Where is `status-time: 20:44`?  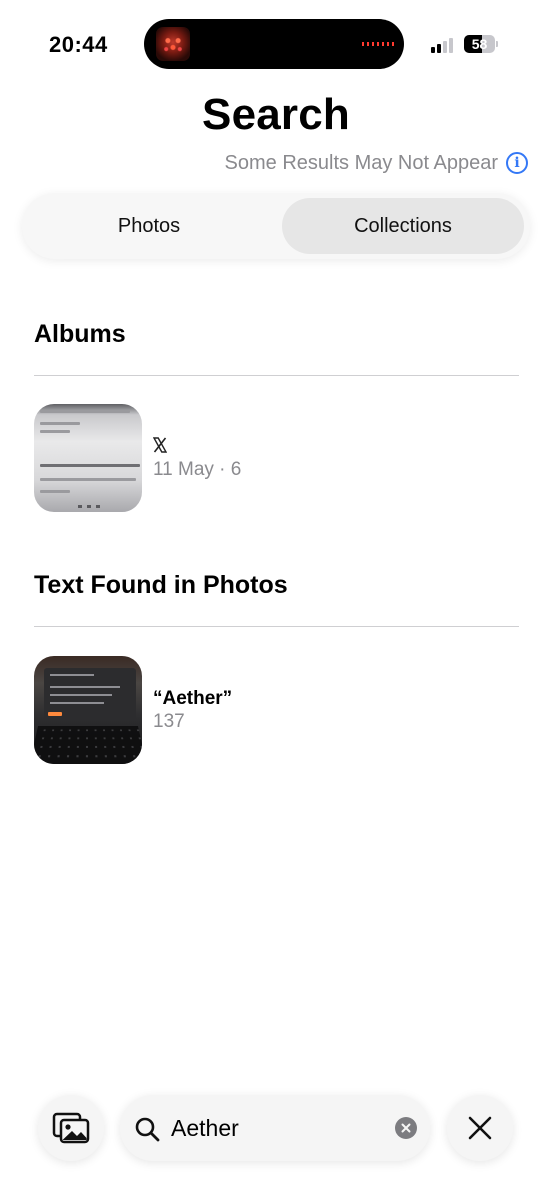 status-time: 20:44 is located at coordinates (78, 44).